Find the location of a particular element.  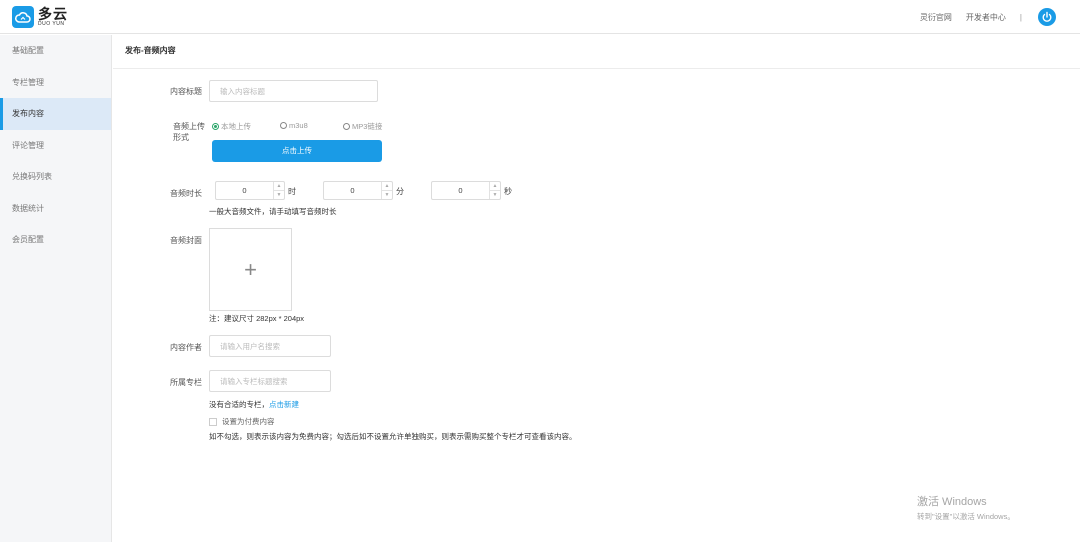

header-link-developer-center: 开发者中心 is located at coordinates (986, 17).